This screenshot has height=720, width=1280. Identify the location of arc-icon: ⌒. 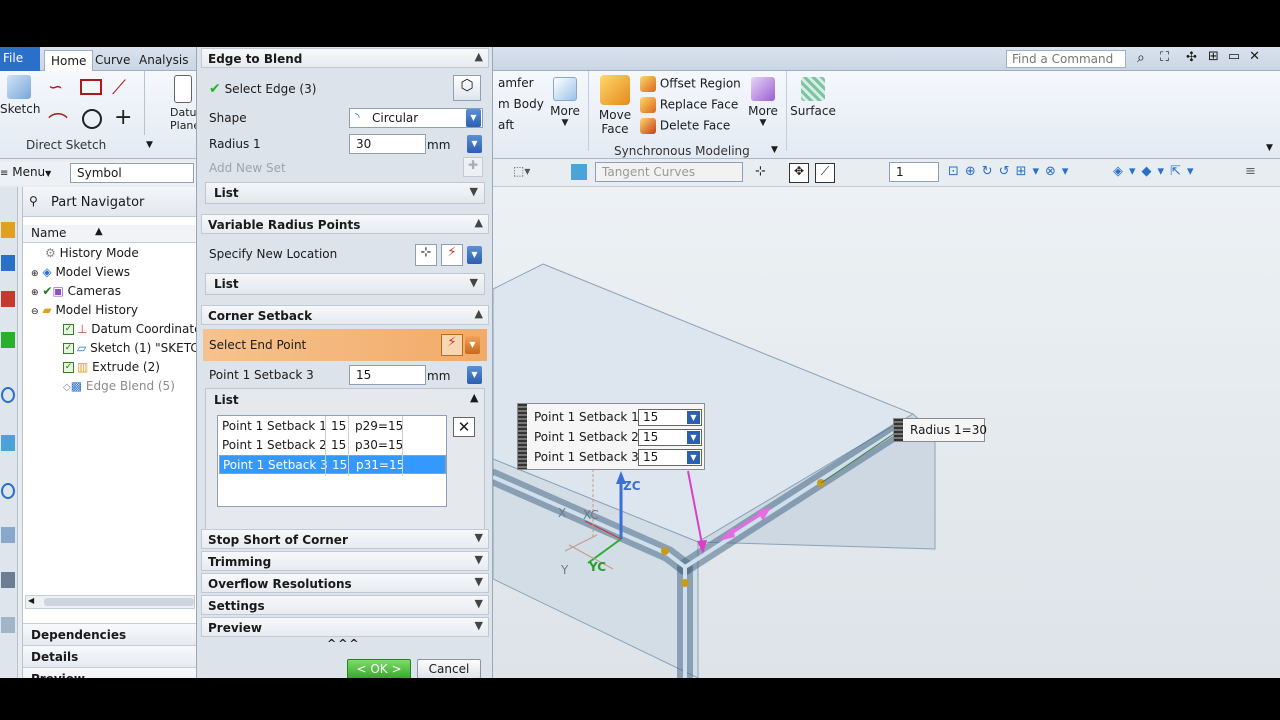
(58, 121).